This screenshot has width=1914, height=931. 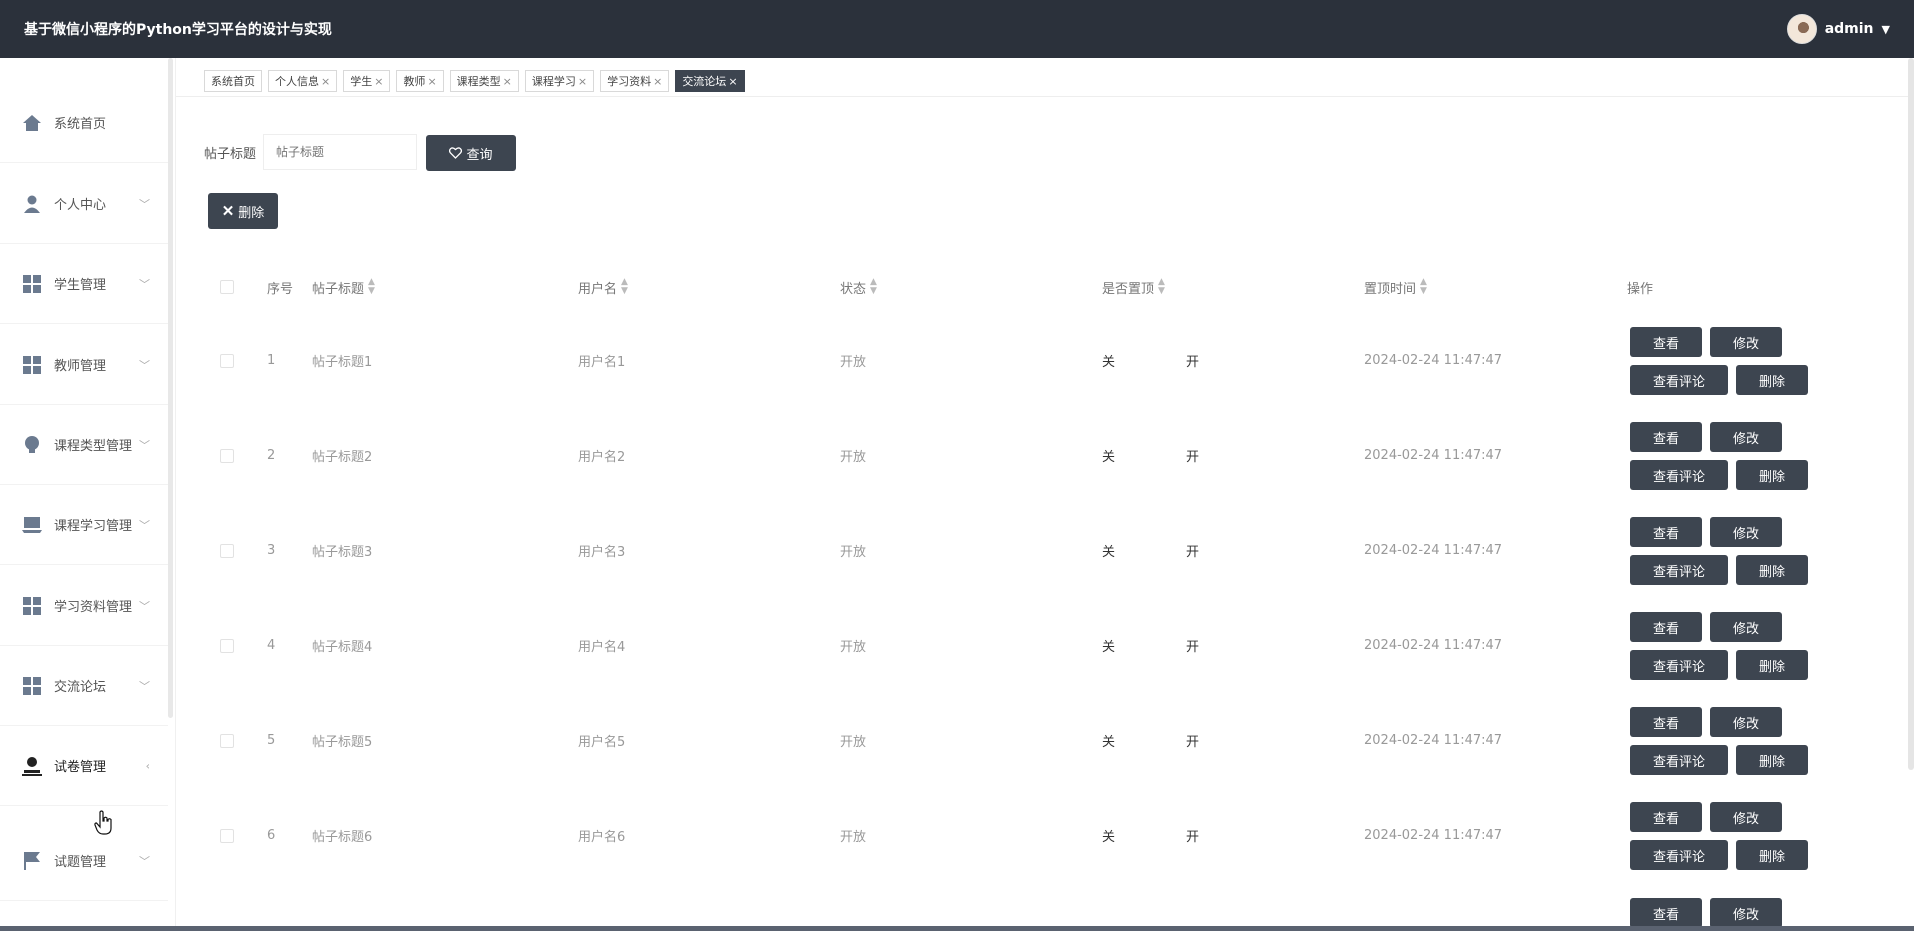 I want to click on batch-delete-button: ✕ 删除, so click(x=243, y=211).